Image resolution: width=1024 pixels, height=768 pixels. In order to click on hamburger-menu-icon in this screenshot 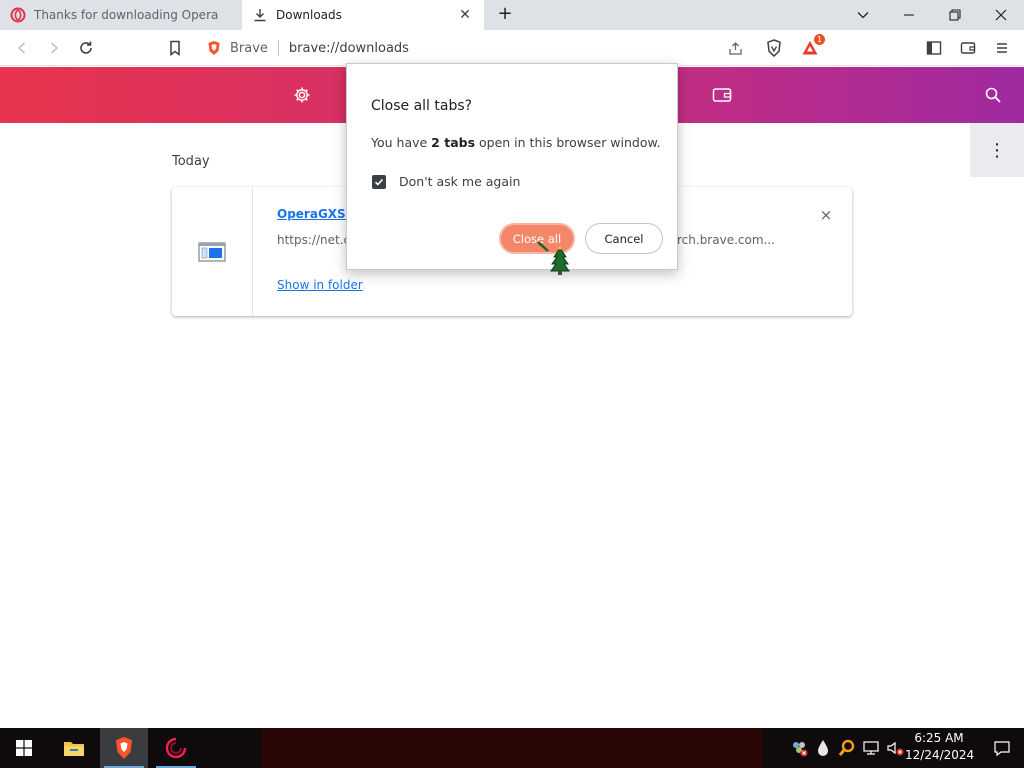, I will do `click(1002, 48)`.